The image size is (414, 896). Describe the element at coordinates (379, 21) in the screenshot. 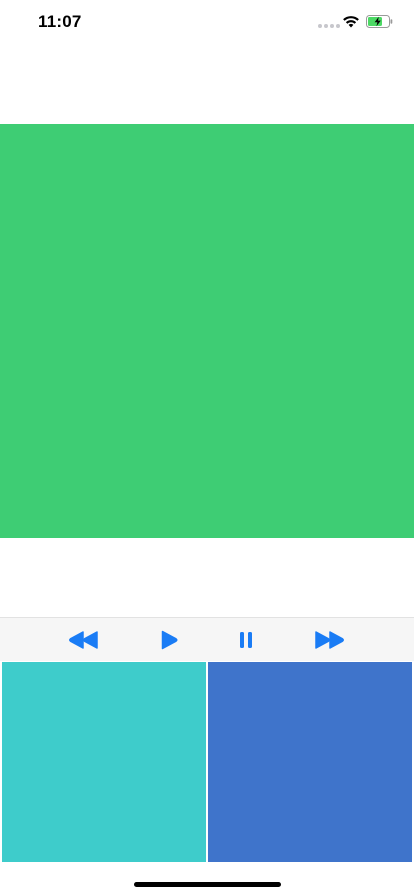

I see `battery-charging-icon` at that location.